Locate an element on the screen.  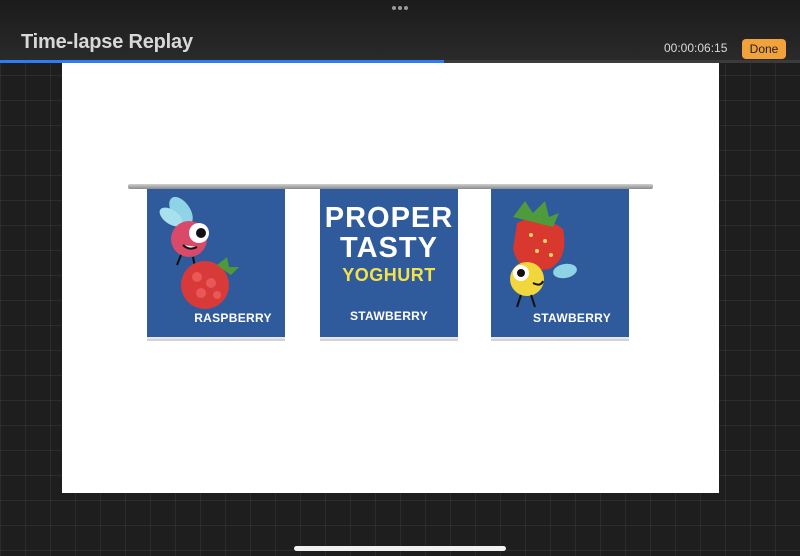
yoghurt-cup-brand: PROPER TASTY YOGHURT STAWBERRY is located at coordinates (389, 263).